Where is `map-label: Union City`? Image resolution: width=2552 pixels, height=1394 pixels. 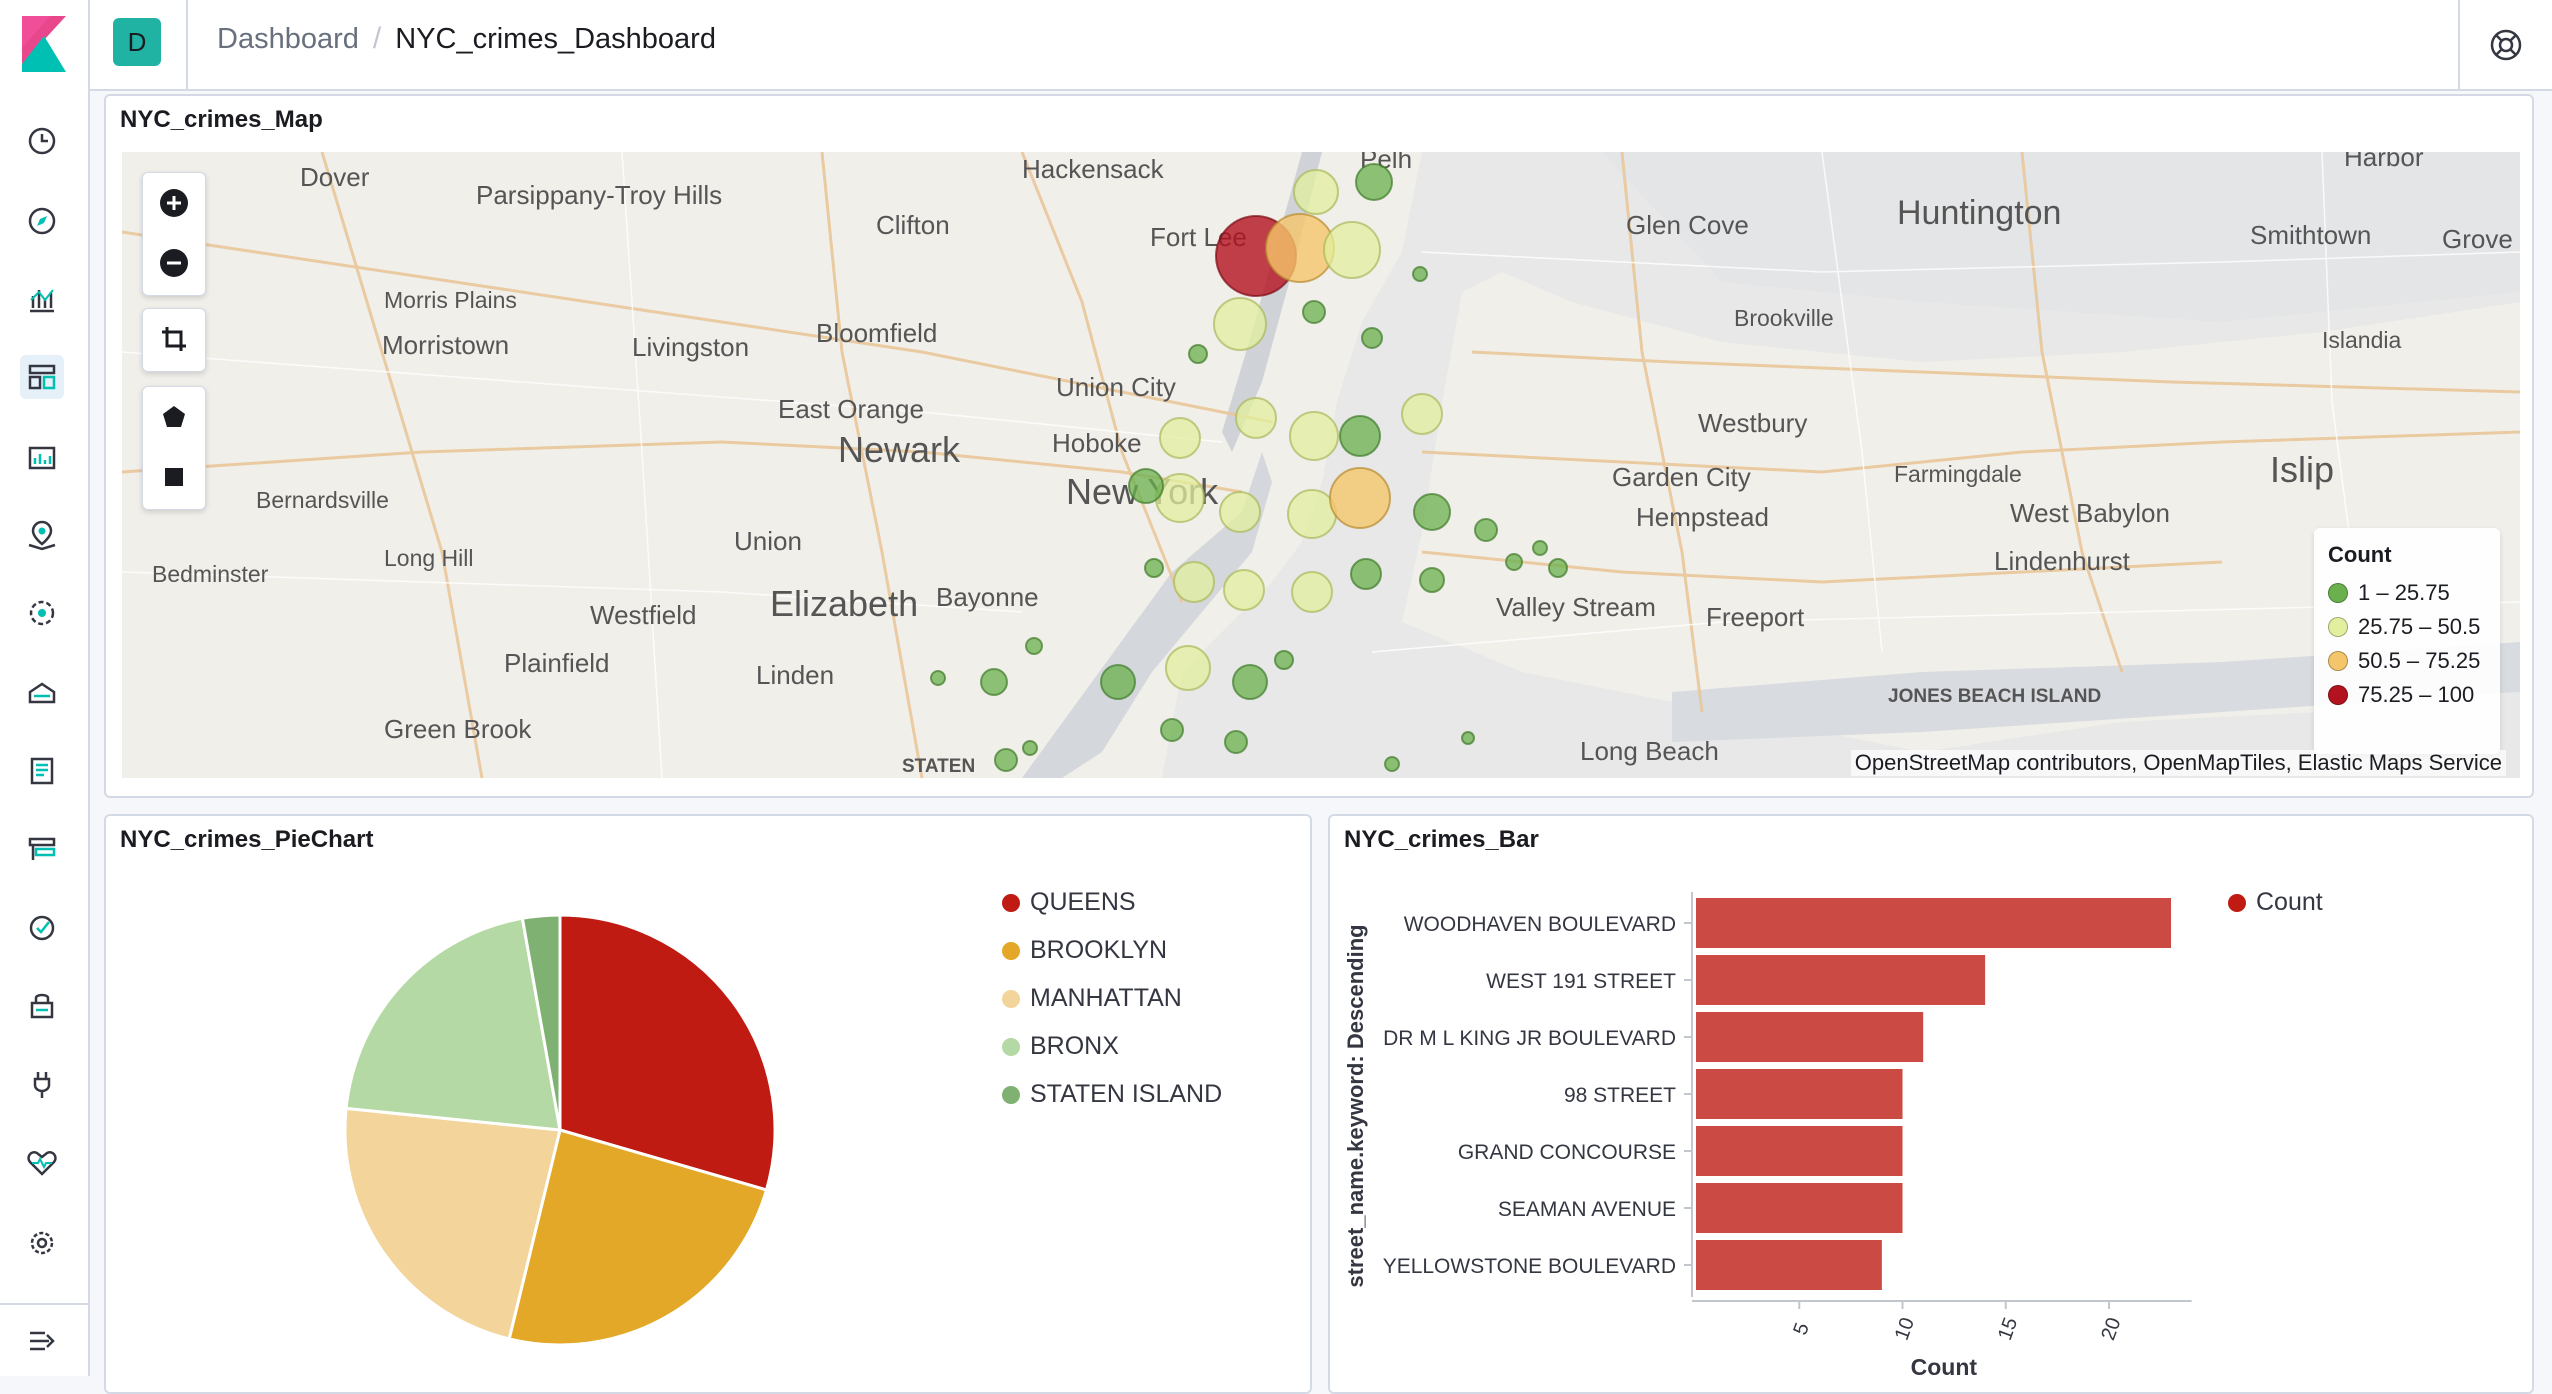 map-label: Union City is located at coordinates (1116, 387).